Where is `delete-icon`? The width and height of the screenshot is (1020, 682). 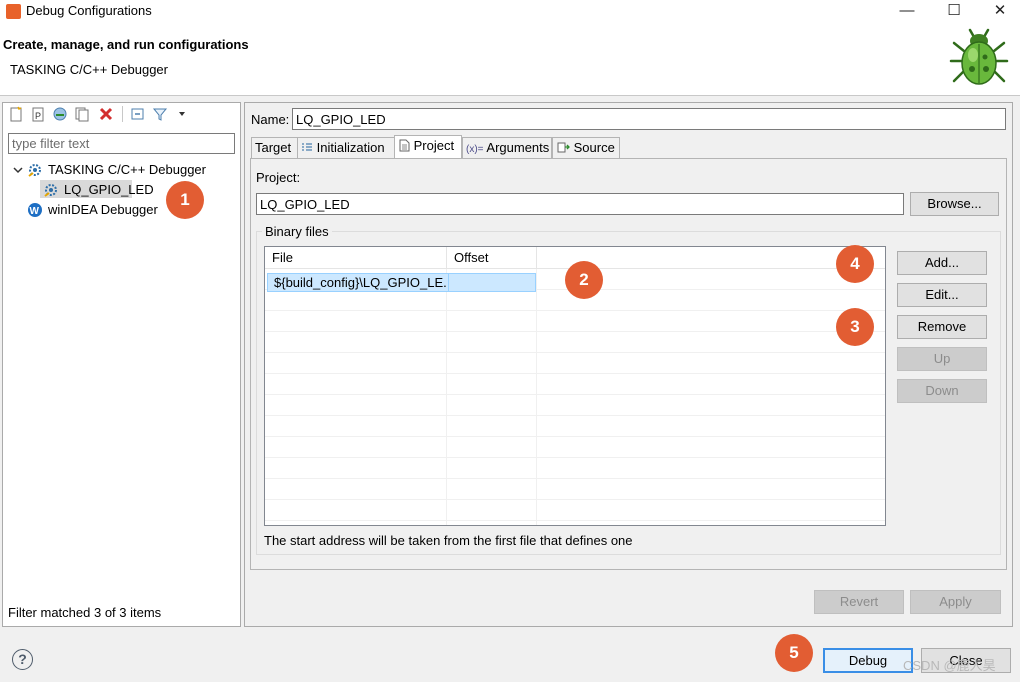 delete-icon is located at coordinates (106, 114).